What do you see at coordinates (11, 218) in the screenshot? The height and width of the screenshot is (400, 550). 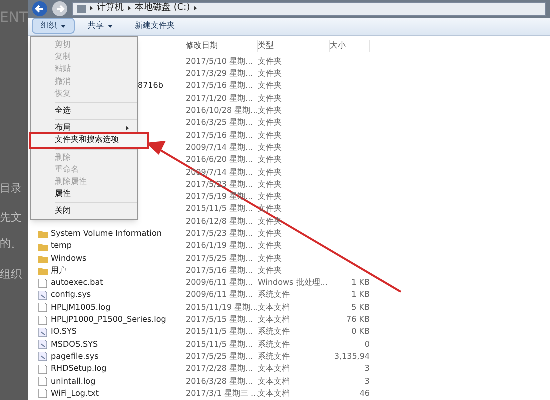 I see `background-text: 先文` at bounding box center [11, 218].